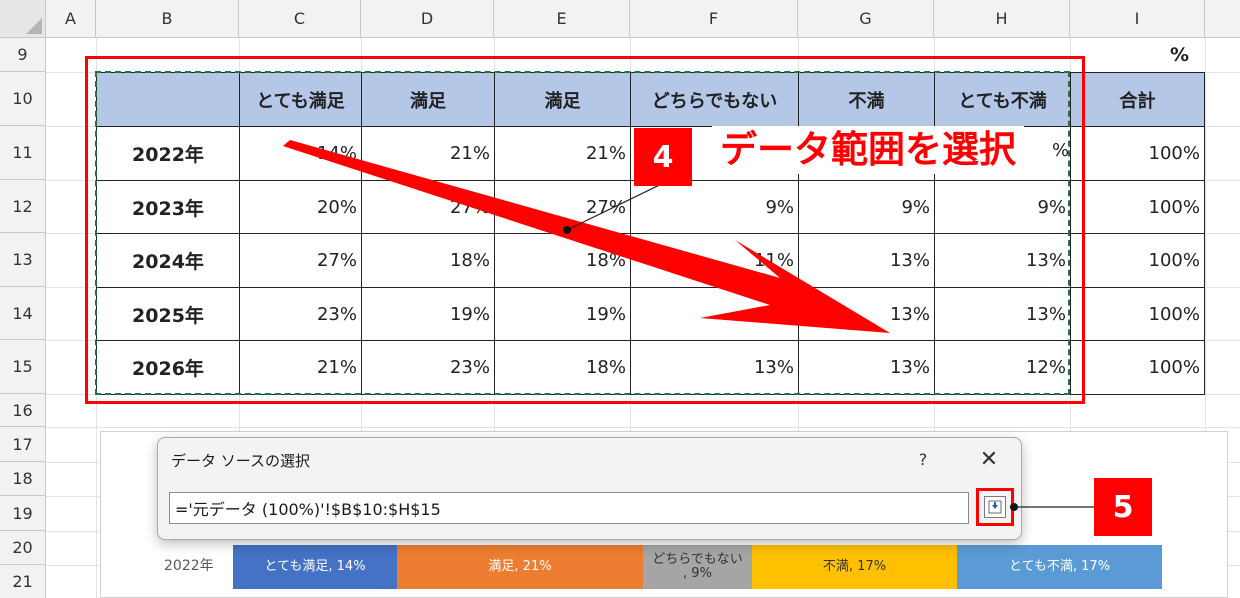  Describe the element at coordinates (23, 313) in the screenshot. I see `row-header-14: 14` at that location.